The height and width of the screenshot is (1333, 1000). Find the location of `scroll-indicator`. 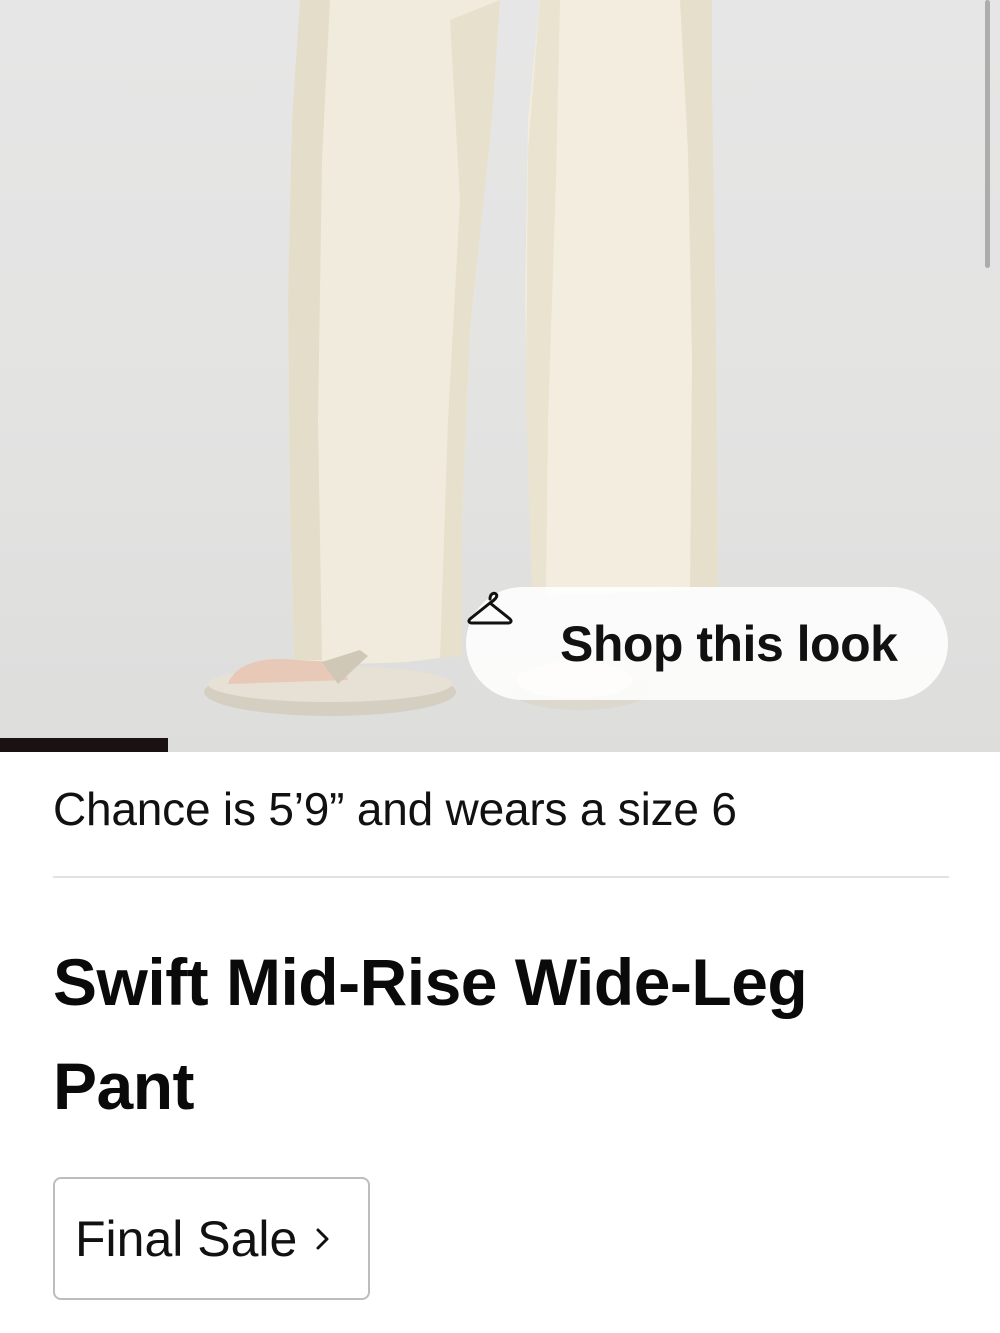

scroll-indicator is located at coordinates (987, 134).